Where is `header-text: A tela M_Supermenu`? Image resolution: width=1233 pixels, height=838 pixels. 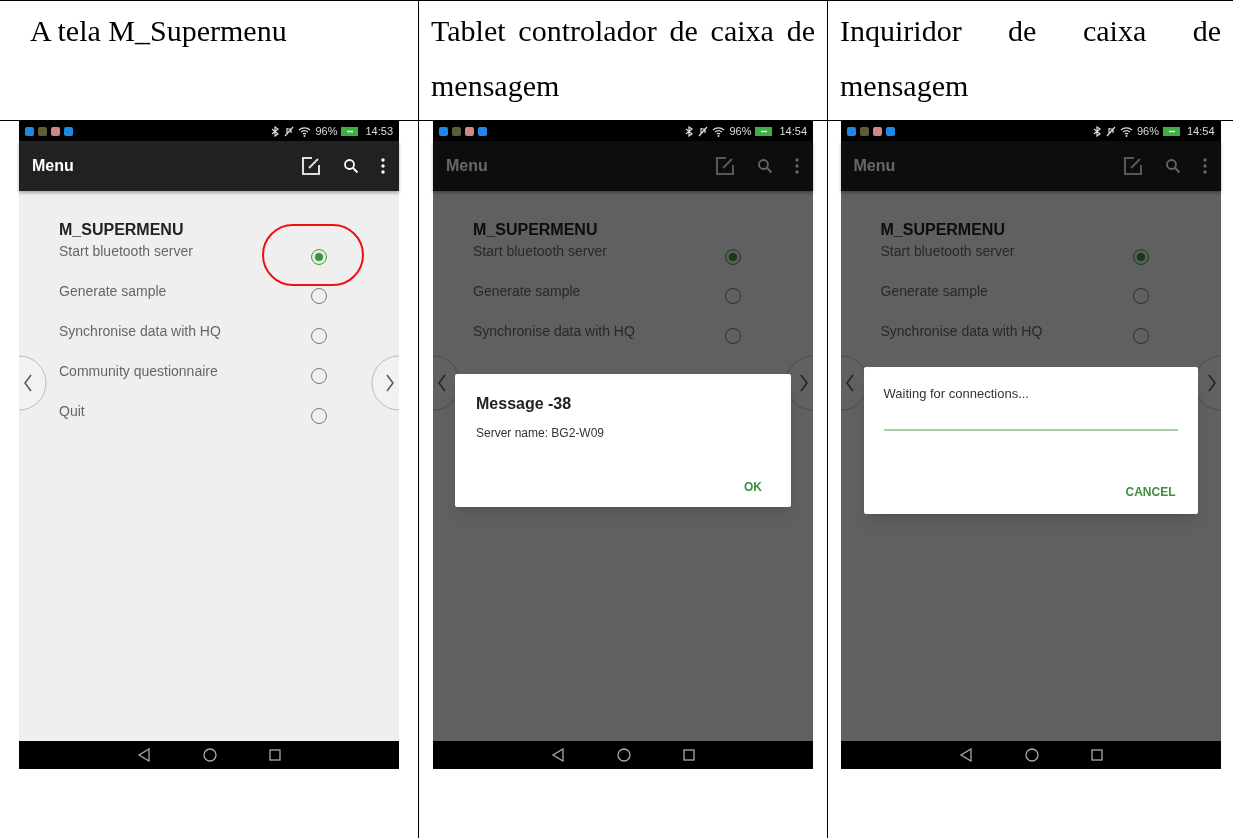
header-text: A tela M_Supermenu is located at coordinates (159, 31).